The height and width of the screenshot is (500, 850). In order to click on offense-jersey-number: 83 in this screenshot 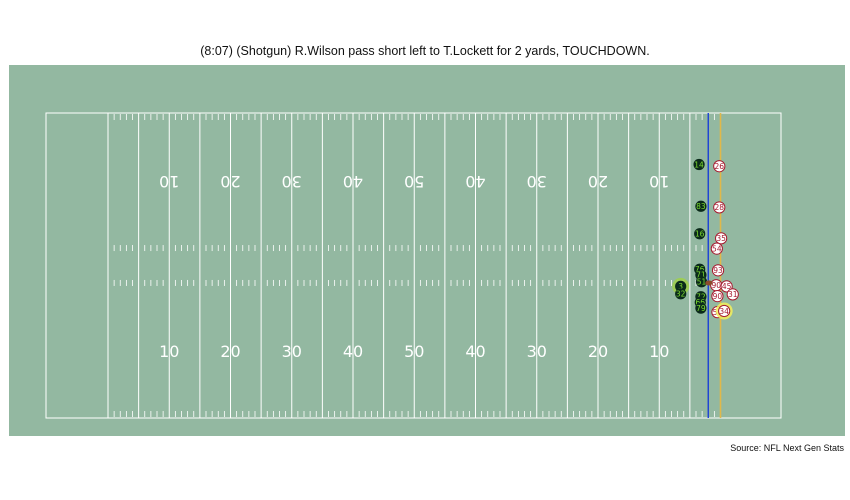, I will do `click(701, 206)`.